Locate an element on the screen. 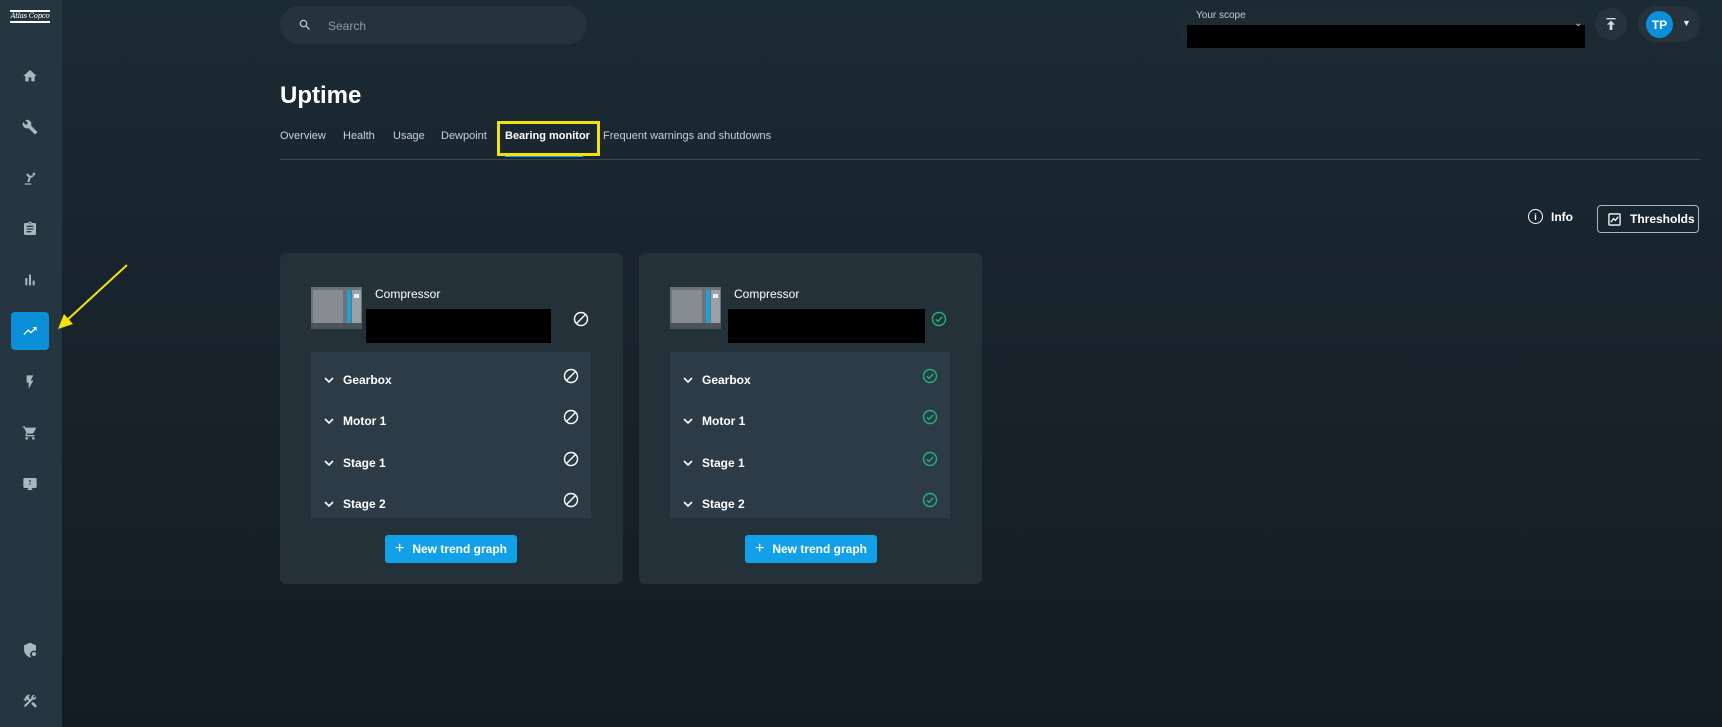 This screenshot has width=1722, height=727. sidebar-item-robot is located at coordinates (30, 178).